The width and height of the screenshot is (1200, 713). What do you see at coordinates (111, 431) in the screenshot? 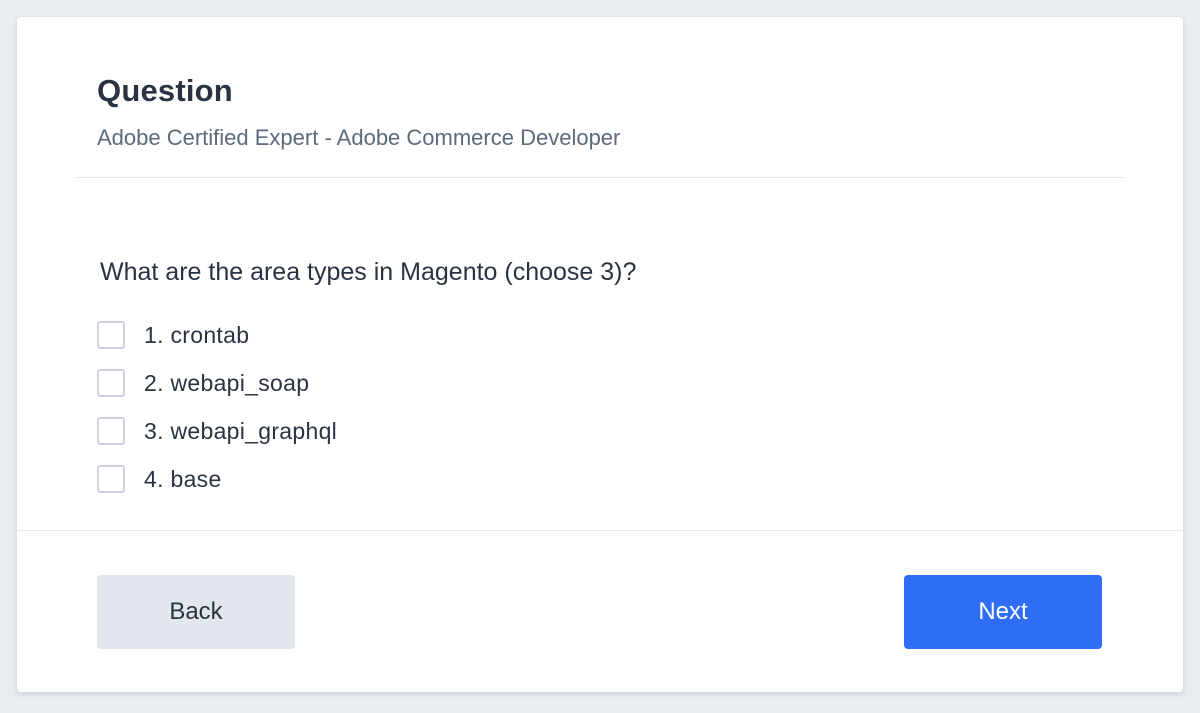
I see `answer-option-3-checkbox` at bounding box center [111, 431].